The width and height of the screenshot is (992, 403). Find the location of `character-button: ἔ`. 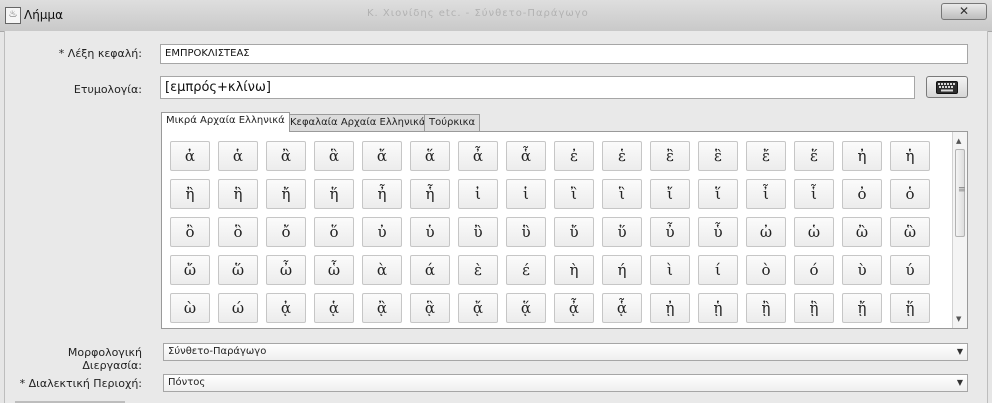

character-button: ἔ is located at coordinates (766, 156).